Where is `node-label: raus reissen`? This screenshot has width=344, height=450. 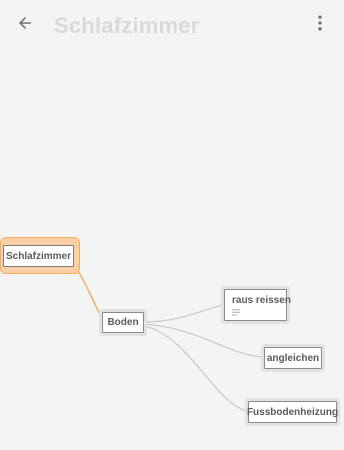
node-label: raus reissen is located at coordinates (261, 300).